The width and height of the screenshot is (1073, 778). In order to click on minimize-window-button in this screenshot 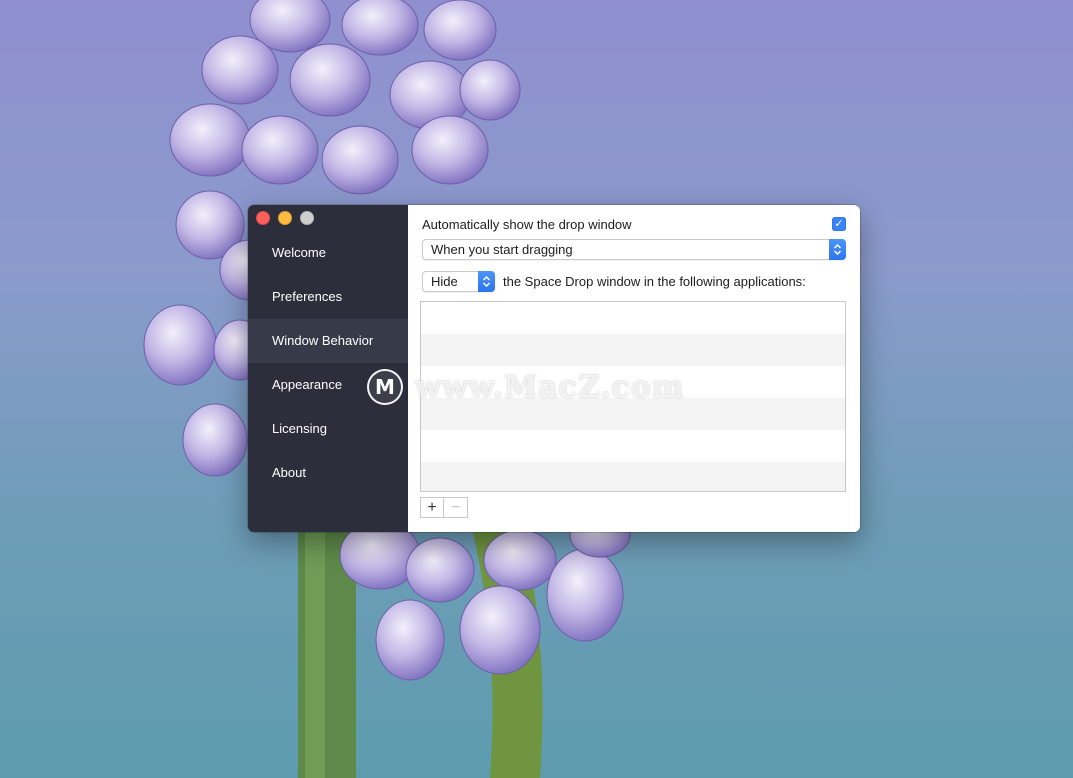, I will do `click(285, 218)`.